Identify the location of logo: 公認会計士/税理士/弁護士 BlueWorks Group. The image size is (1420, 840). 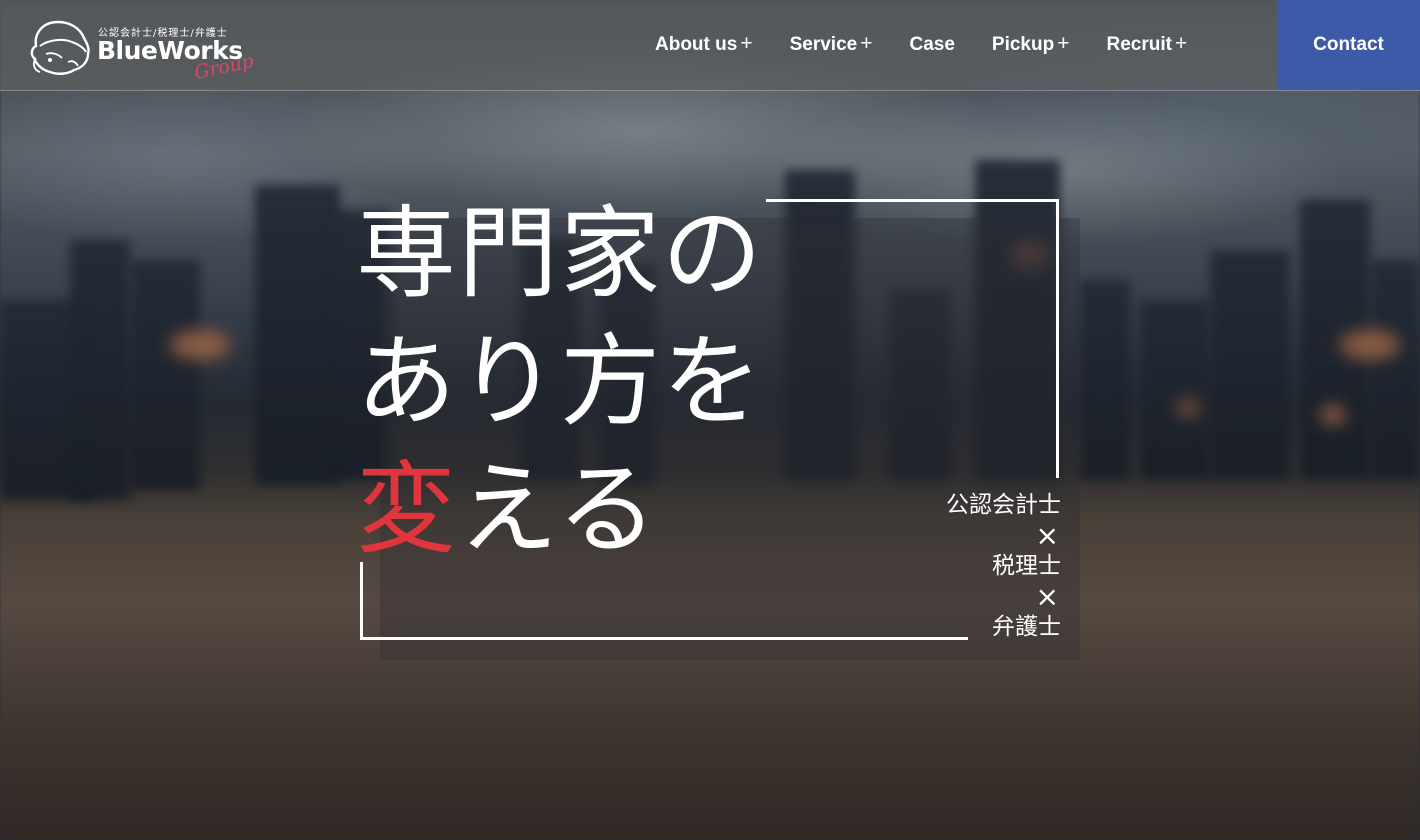
(148, 51).